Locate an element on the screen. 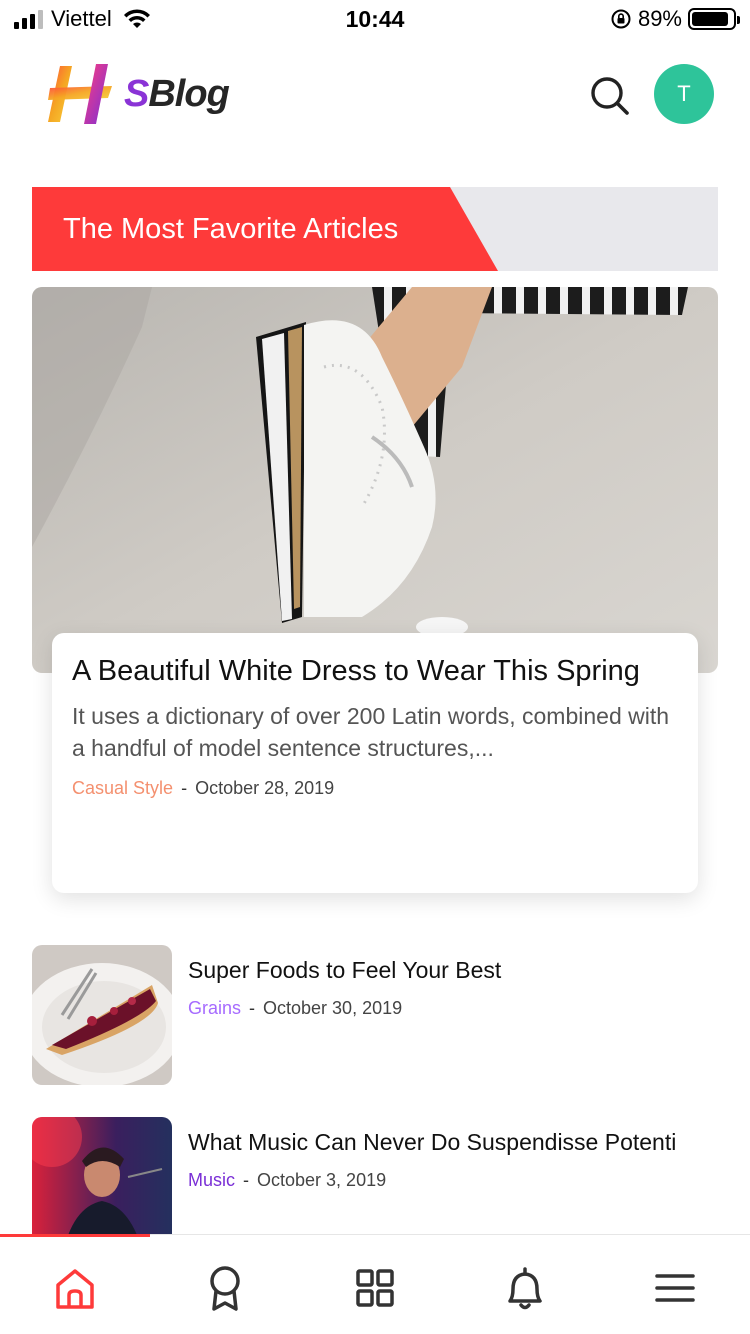 This screenshot has height=1334, width=750. section-banner: The Most Favorite Articles is located at coordinates (375, 229).